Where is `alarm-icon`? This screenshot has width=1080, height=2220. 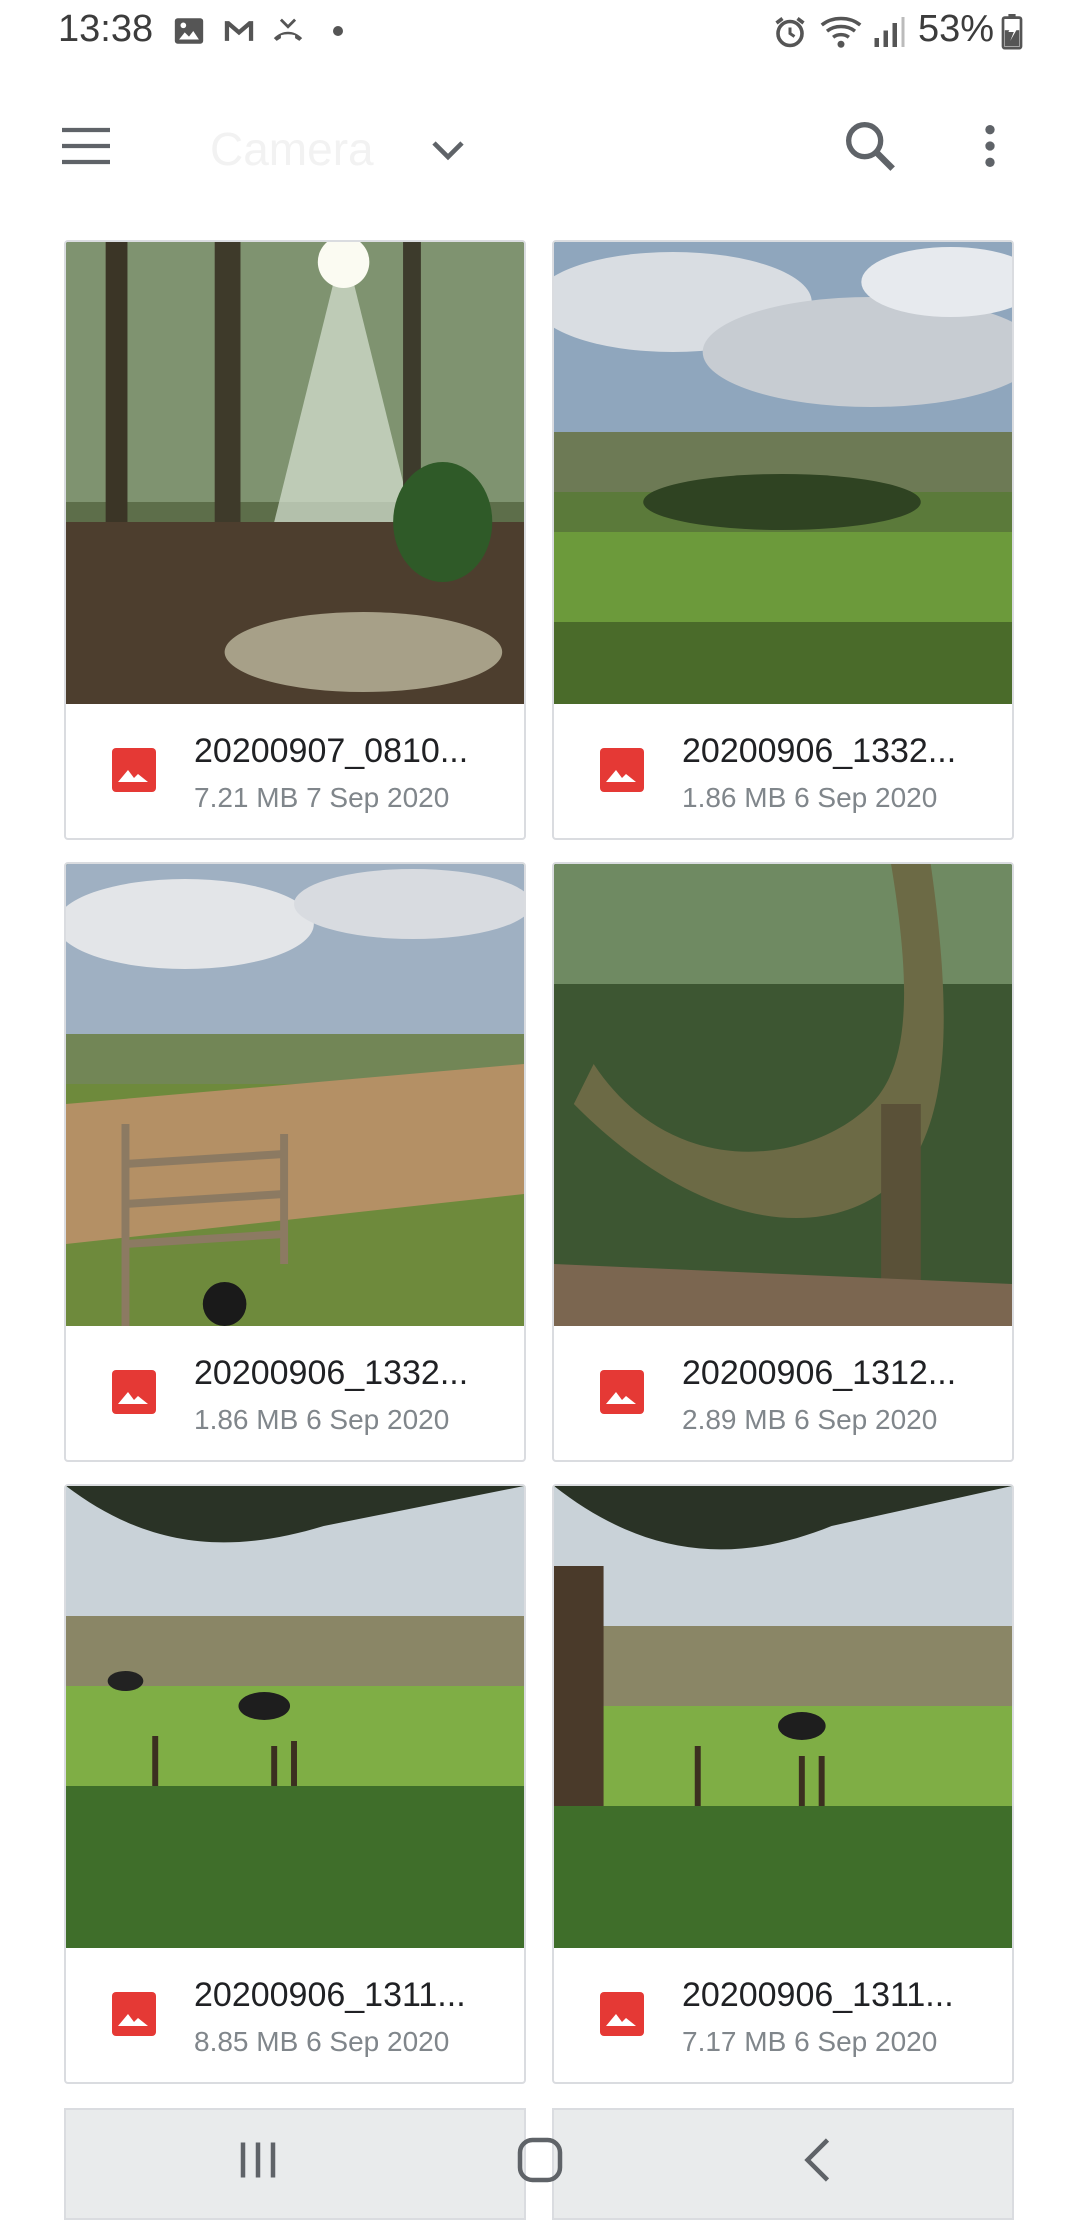
alarm-icon is located at coordinates (790, 34).